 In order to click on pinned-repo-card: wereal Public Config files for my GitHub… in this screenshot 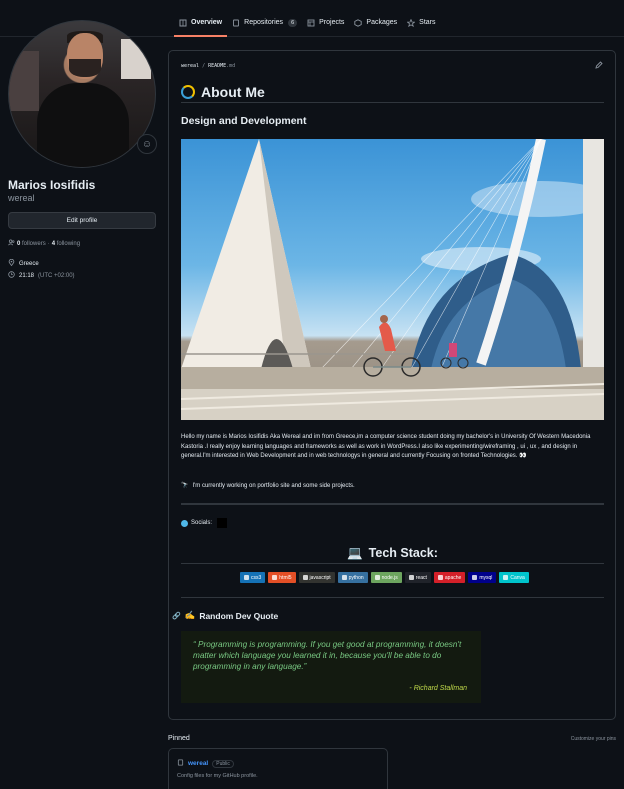, I will do `click(278, 768)`.